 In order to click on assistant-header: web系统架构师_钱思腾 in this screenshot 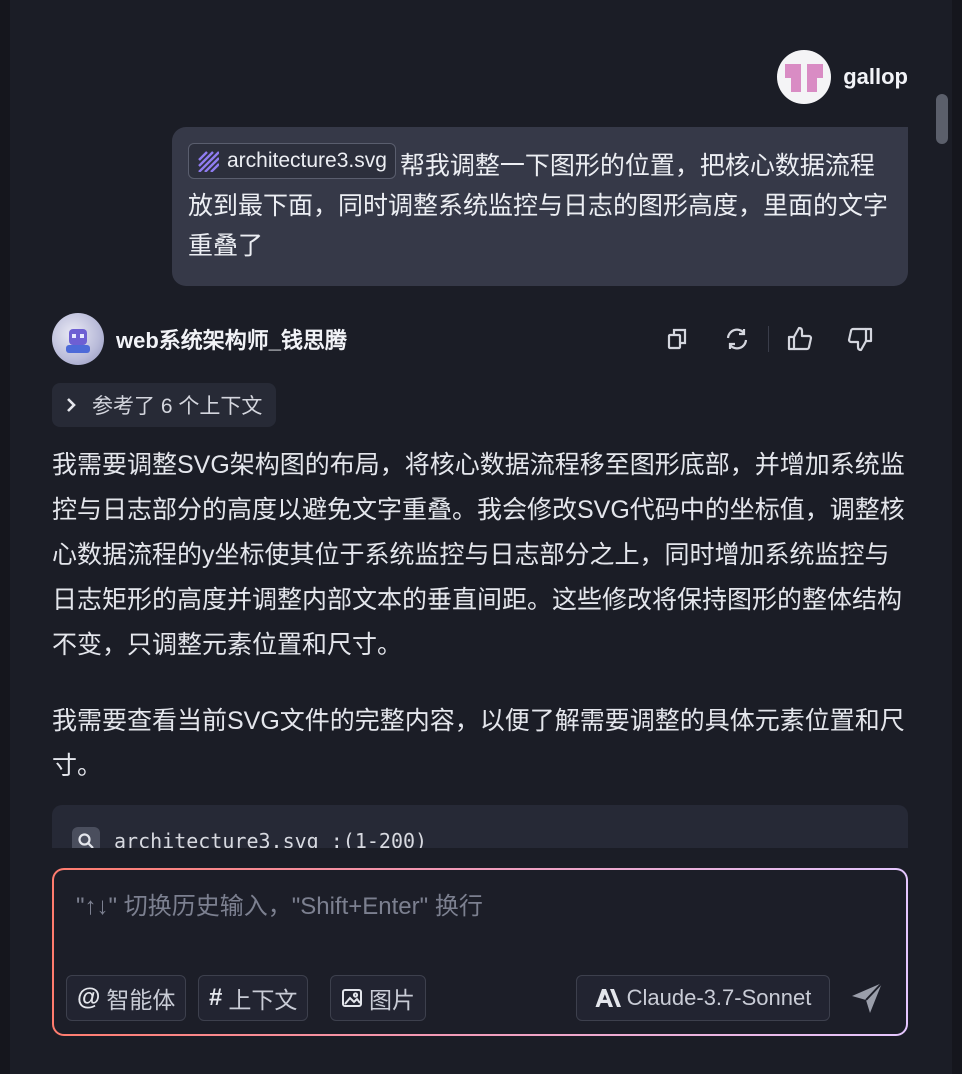, I will do `click(199, 339)`.